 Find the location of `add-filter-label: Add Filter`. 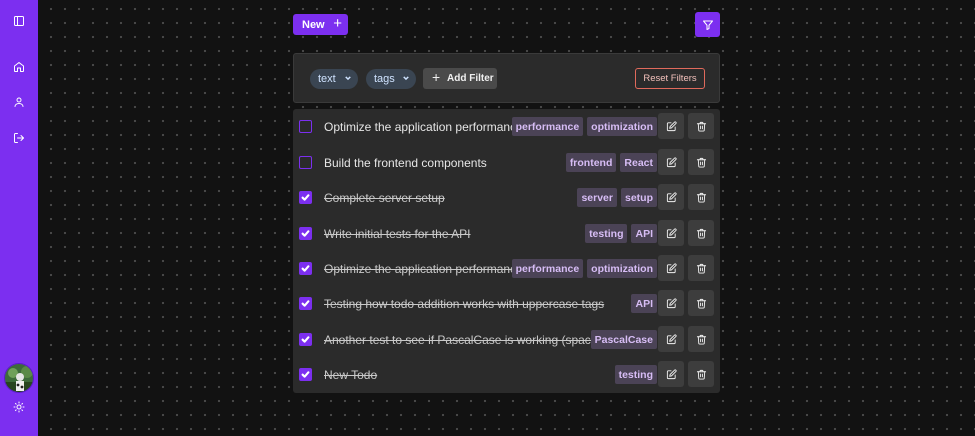

add-filter-label: Add Filter is located at coordinates (470, 78).